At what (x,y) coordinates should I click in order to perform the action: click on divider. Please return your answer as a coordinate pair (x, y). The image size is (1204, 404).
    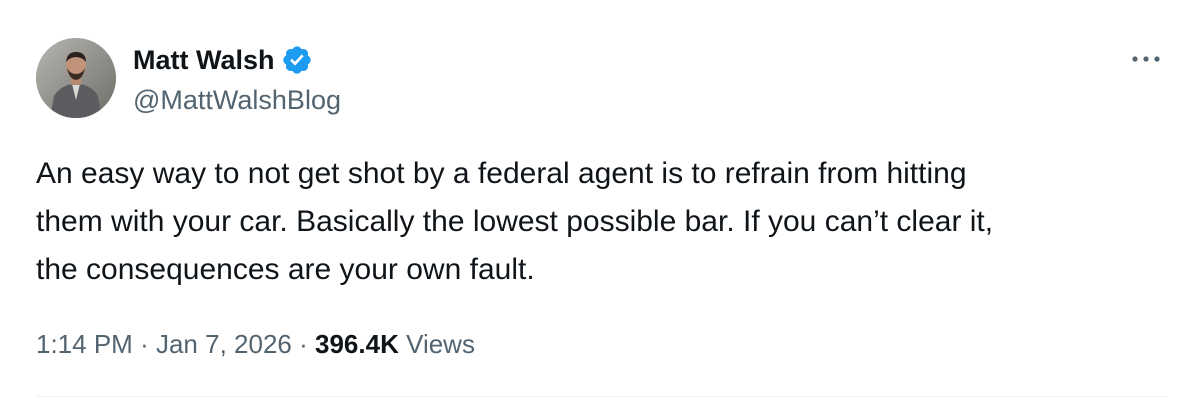
    Looking at the image, I should click on (602, 396).